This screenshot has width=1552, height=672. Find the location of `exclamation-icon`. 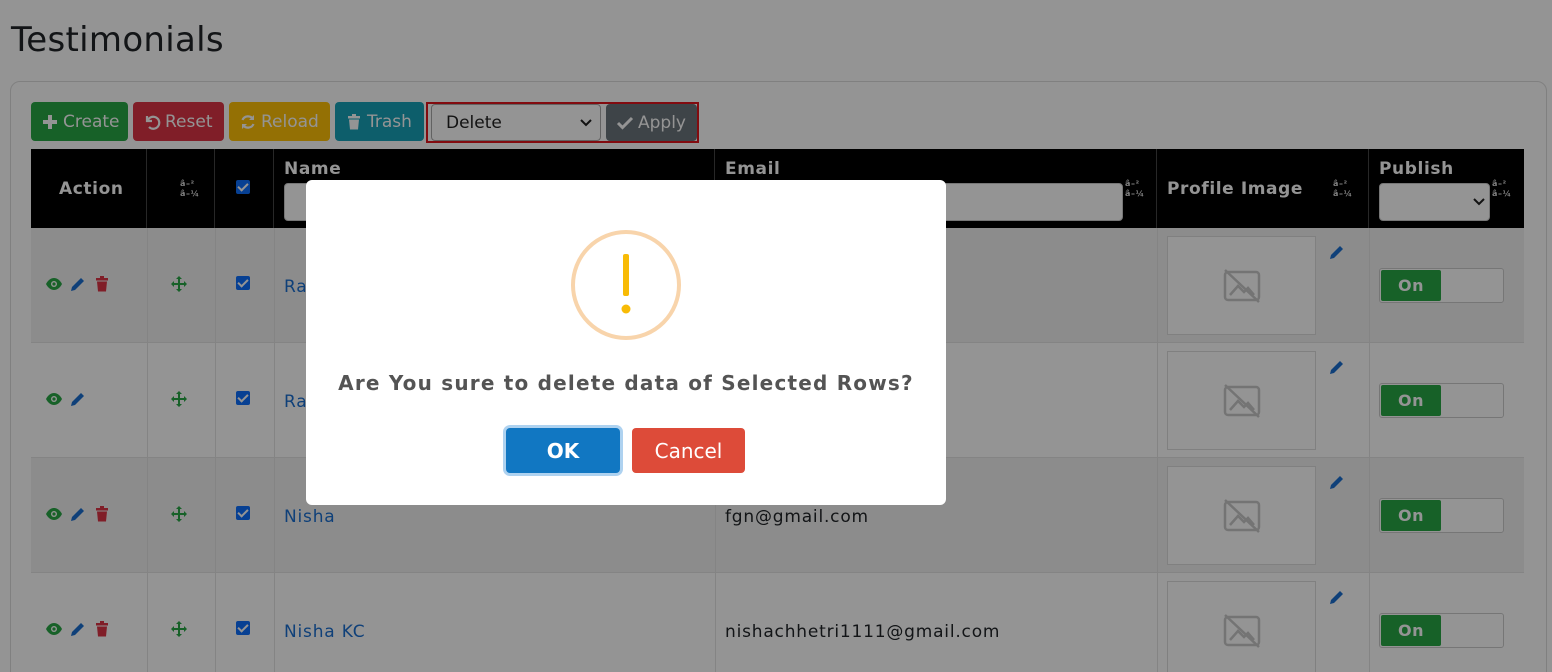

exclamation-icon is located at coordinates (626, 285).